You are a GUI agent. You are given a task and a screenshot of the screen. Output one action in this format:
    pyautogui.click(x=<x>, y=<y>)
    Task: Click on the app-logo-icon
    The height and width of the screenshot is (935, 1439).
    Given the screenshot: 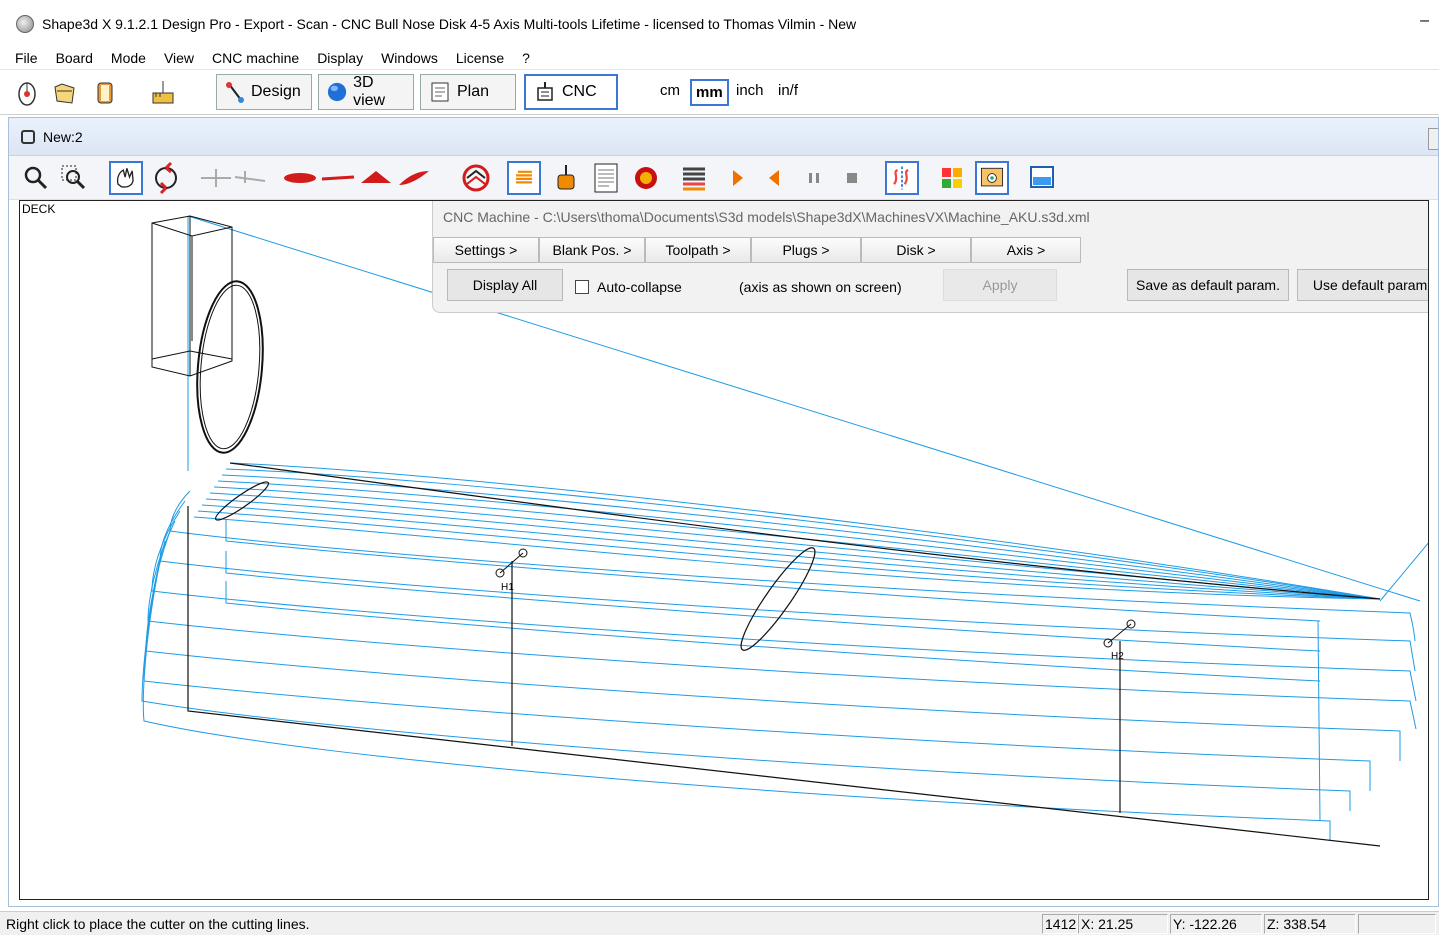 What is the action you would take?
    pyautogui.click(x=25, y=24)
    